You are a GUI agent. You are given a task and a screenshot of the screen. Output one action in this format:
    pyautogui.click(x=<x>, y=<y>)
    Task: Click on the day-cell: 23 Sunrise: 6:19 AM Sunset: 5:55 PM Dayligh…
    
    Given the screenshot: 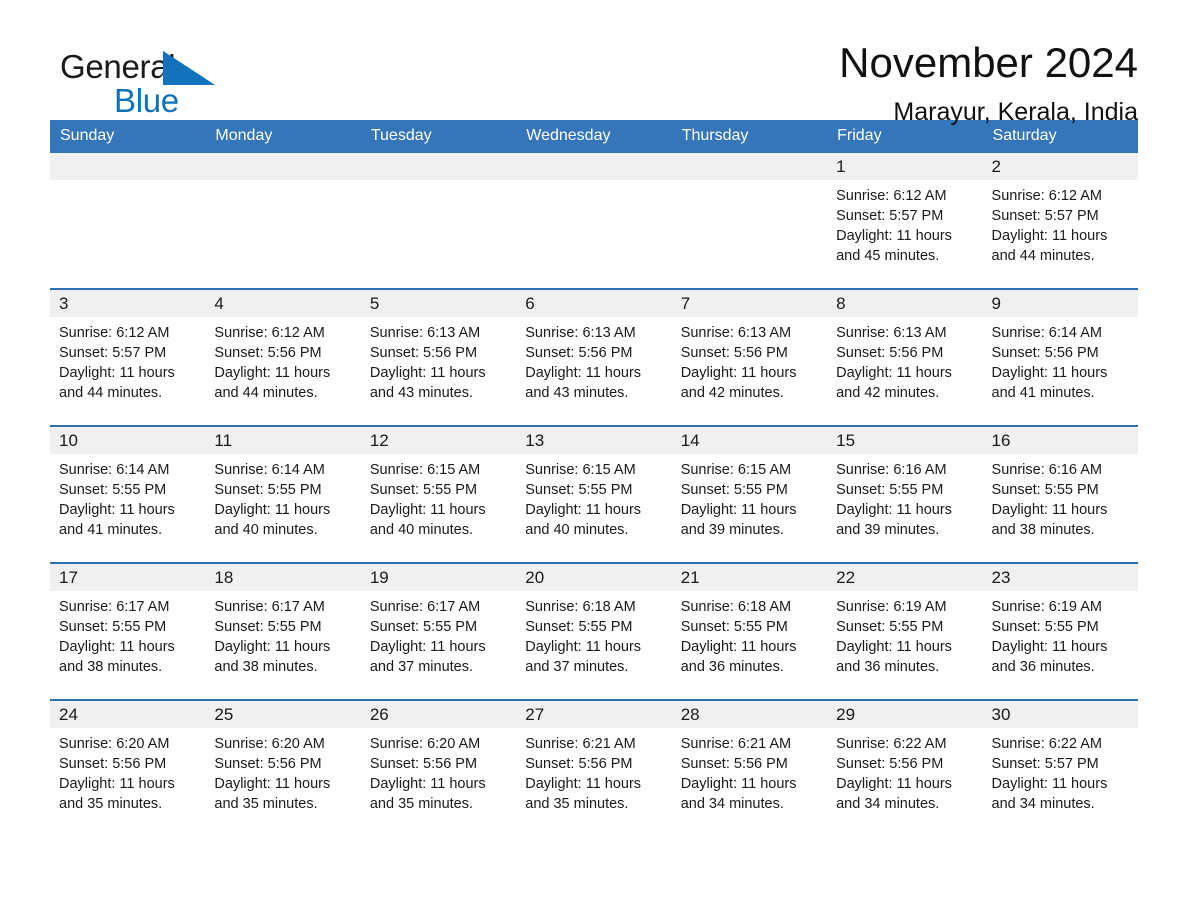 What is the action you would take?
    pyautogui.click(x=1060, y=632)
    